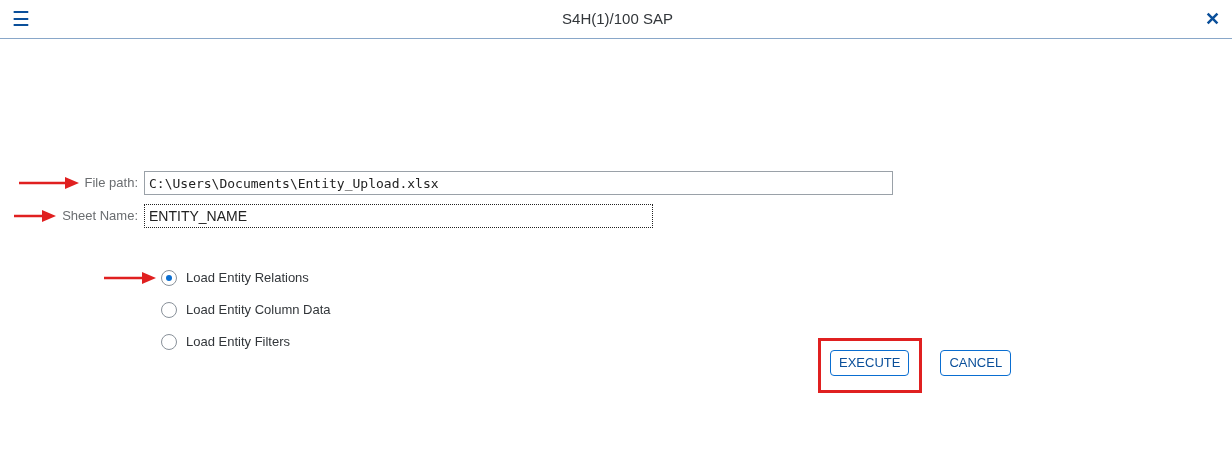  Describe the element at coordinates (976, 363) in the screenshot. I see `action-button: CANCEL` at that location.